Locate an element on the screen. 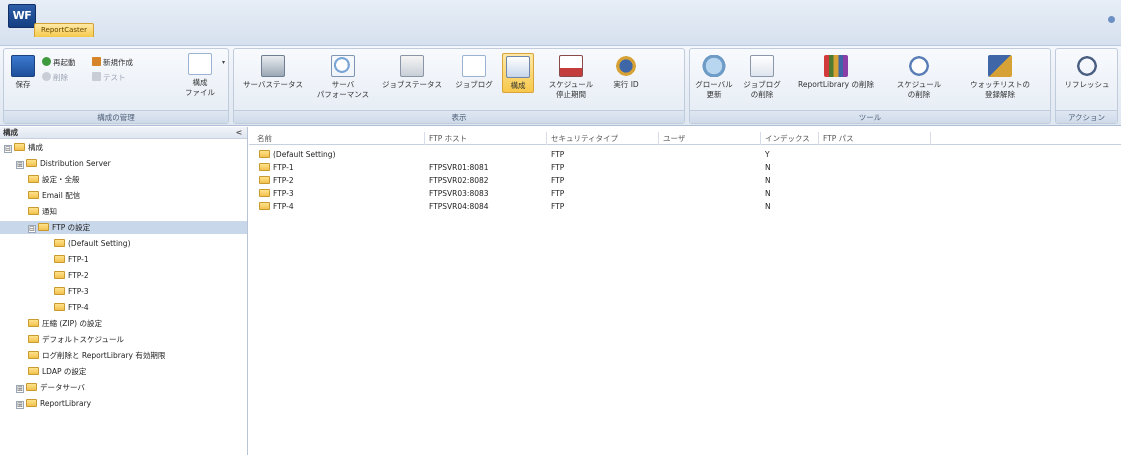 Image resolution: width=1121 pixels, height=455 pixels. gear-icon is located at coordinates (626, 66).